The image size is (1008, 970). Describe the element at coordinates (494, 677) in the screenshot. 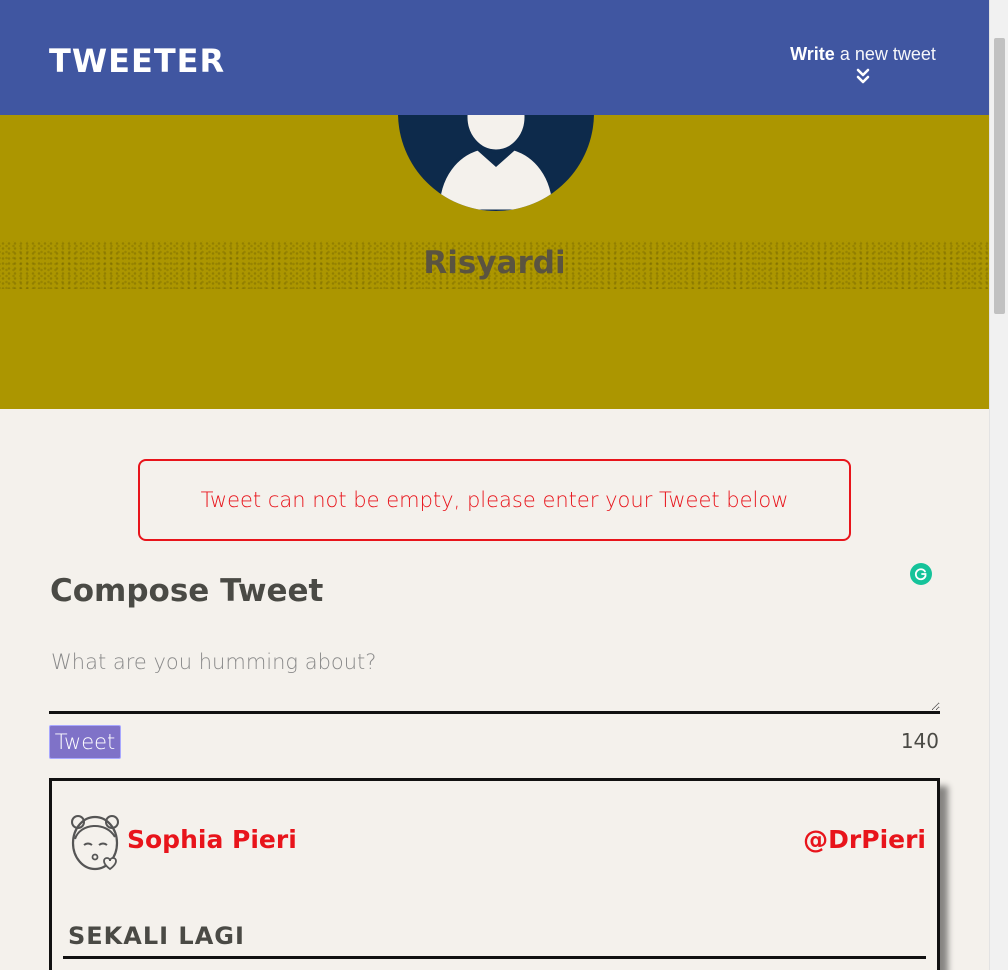

I see `tweet-input` at that location.